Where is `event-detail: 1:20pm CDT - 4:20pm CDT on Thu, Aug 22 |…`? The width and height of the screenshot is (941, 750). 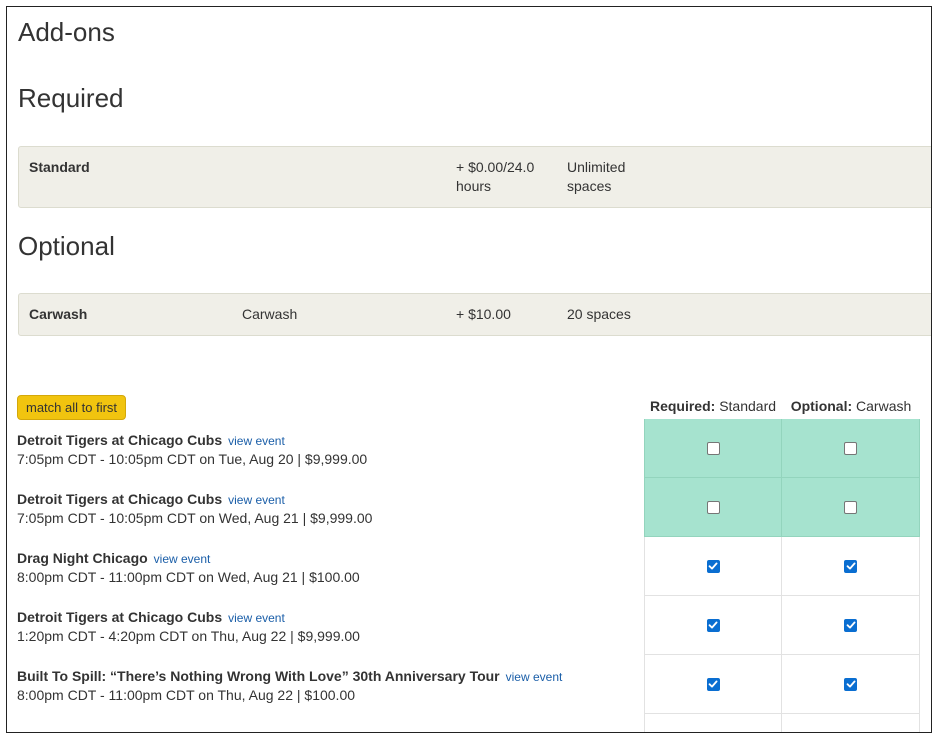 event-detail: 1:20pm CDT - 4:20pm CDT on Thu, Aug 22 |… is located at coordinates (188, 636).